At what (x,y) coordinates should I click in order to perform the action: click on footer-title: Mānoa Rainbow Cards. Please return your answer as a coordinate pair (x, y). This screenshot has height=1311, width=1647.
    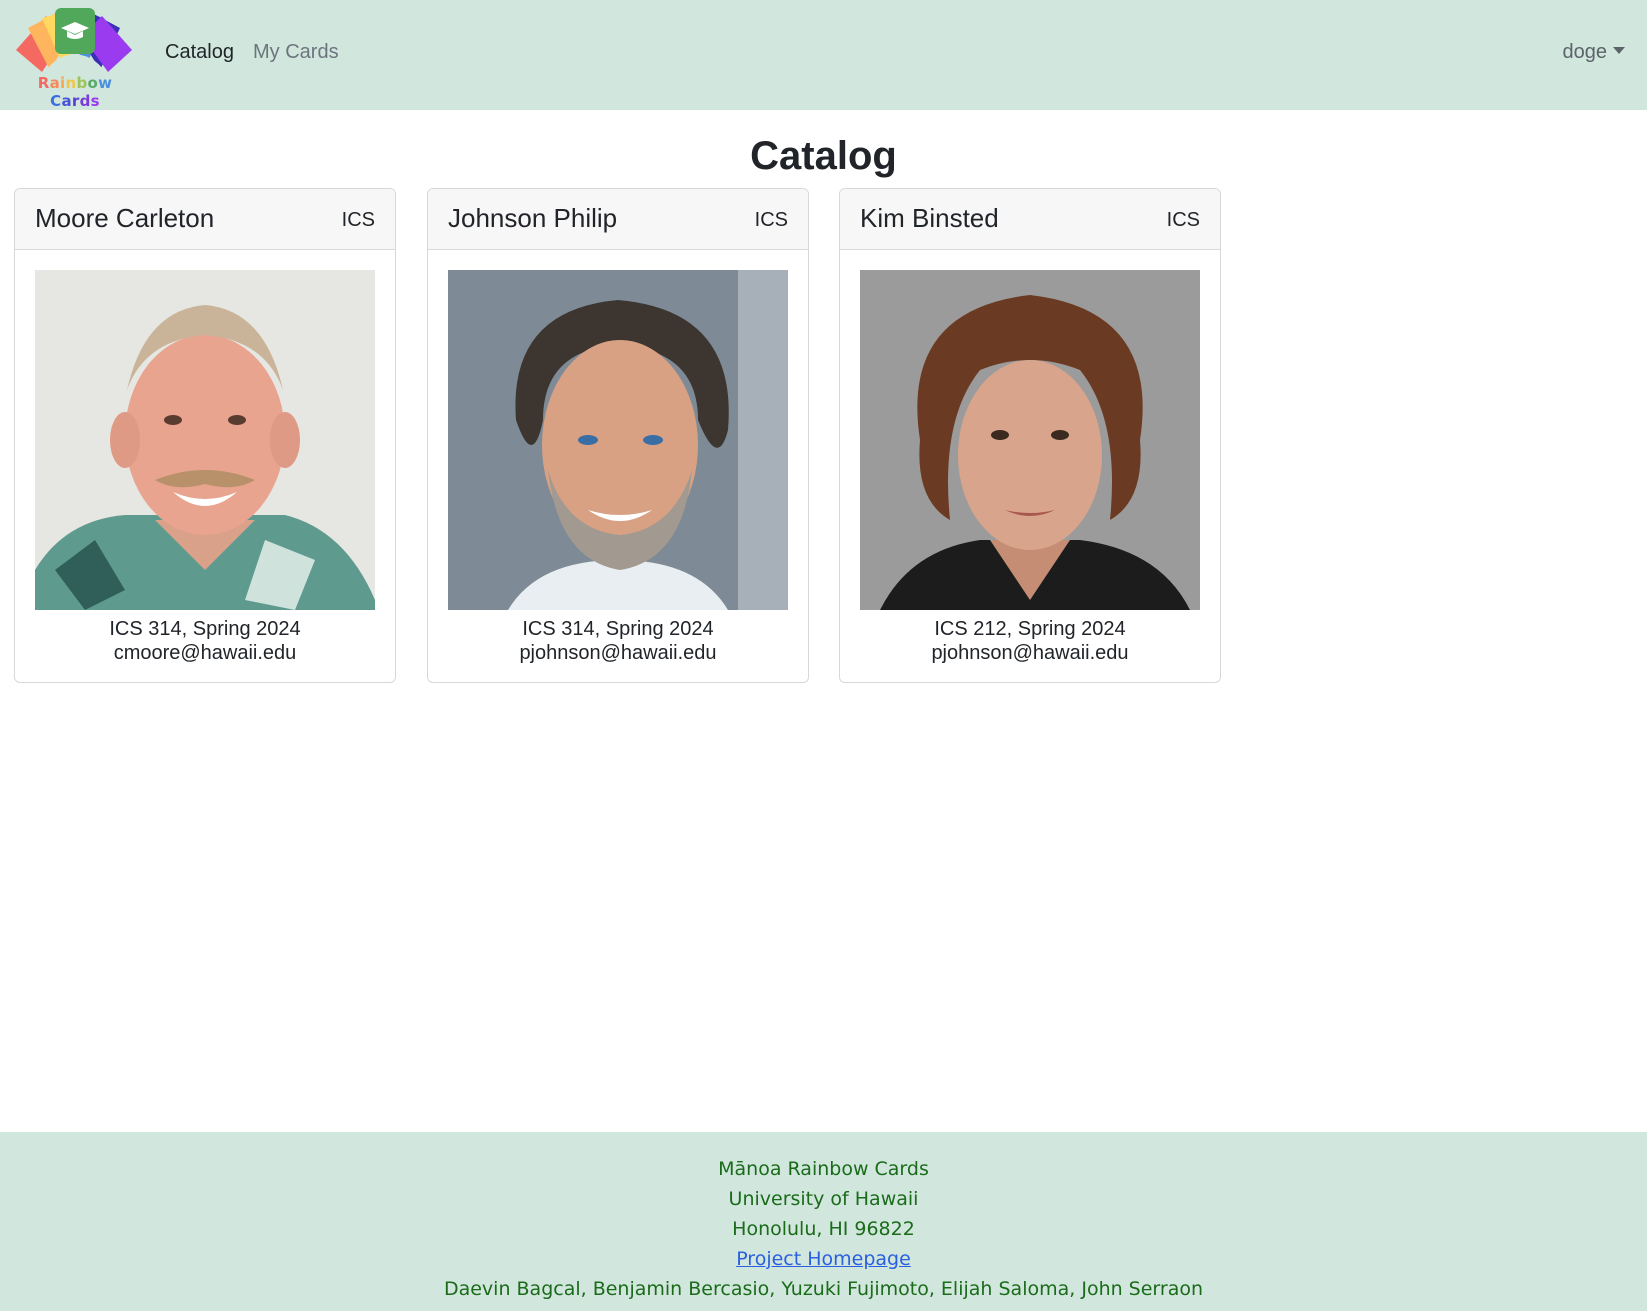
    Looking at the image, I should click on (823, 1169).